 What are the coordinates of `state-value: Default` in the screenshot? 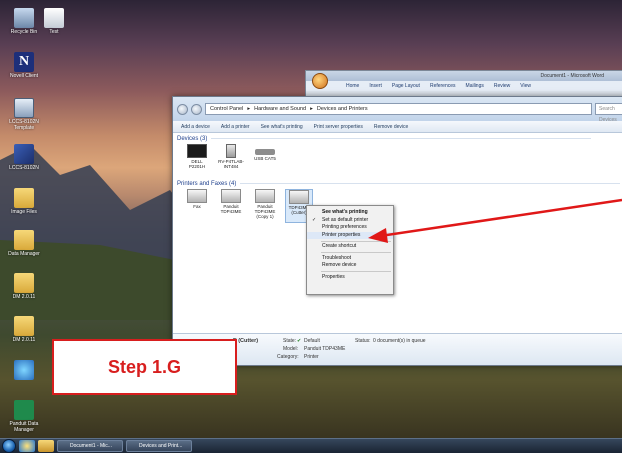 It's located at (312, 341).